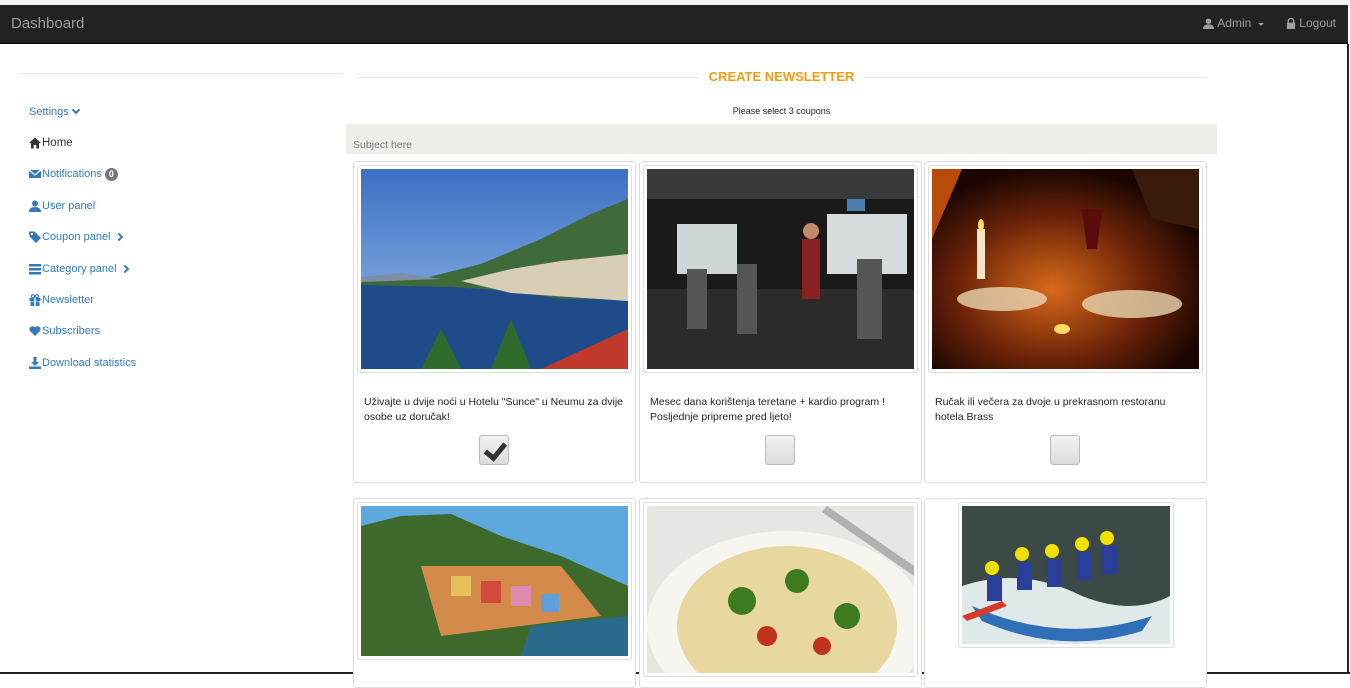  Describe the element at coordinates (69, 205) in the screenshot. I see `sidebar-item-label: User panel` at that location.